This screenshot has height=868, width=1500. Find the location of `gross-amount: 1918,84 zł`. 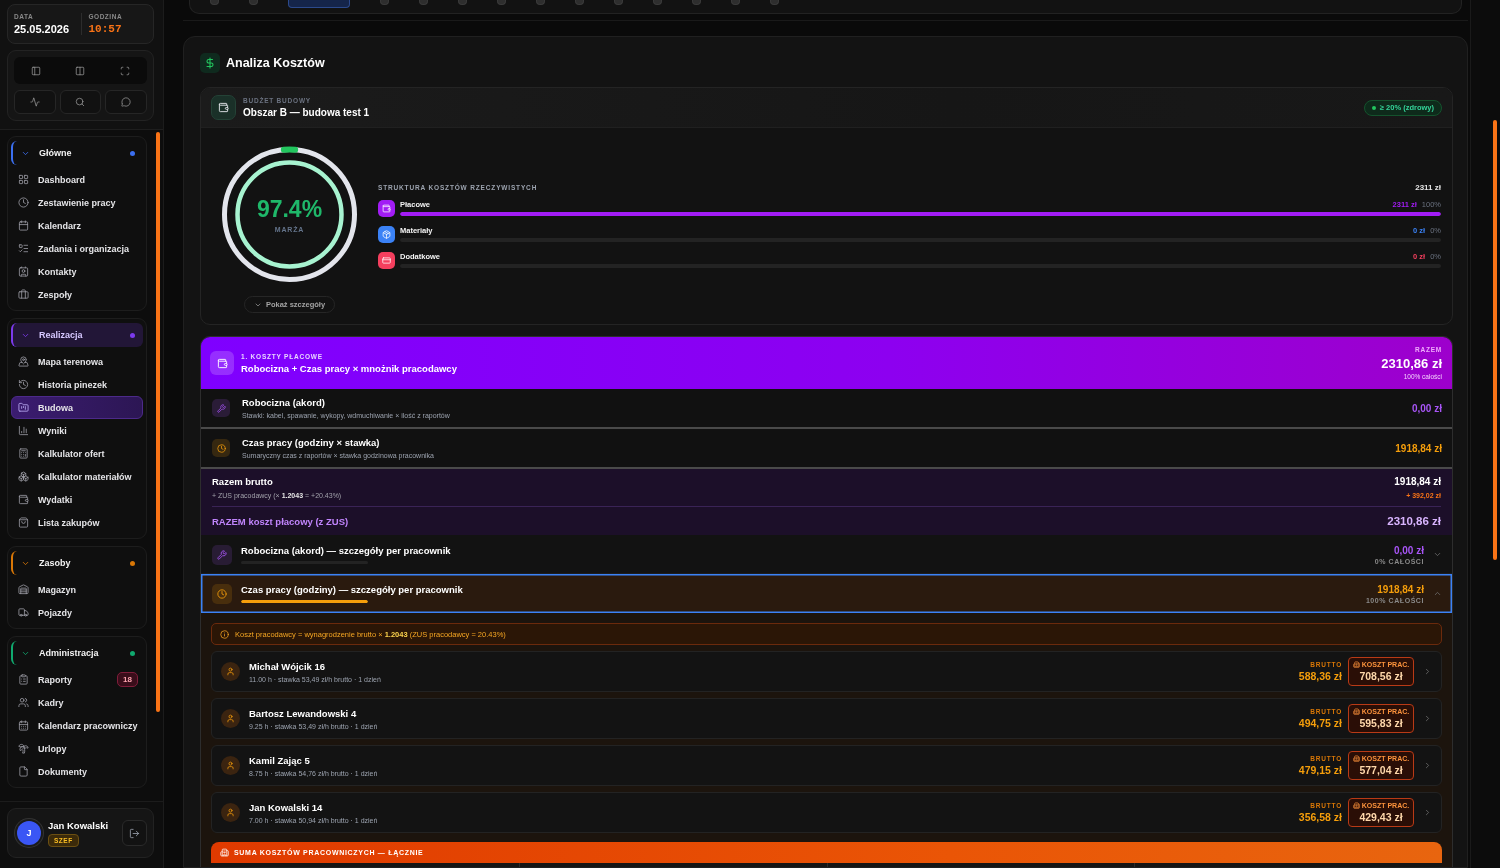

gross-amount: 1918,84 zł is located at coordinates (1417, 481).